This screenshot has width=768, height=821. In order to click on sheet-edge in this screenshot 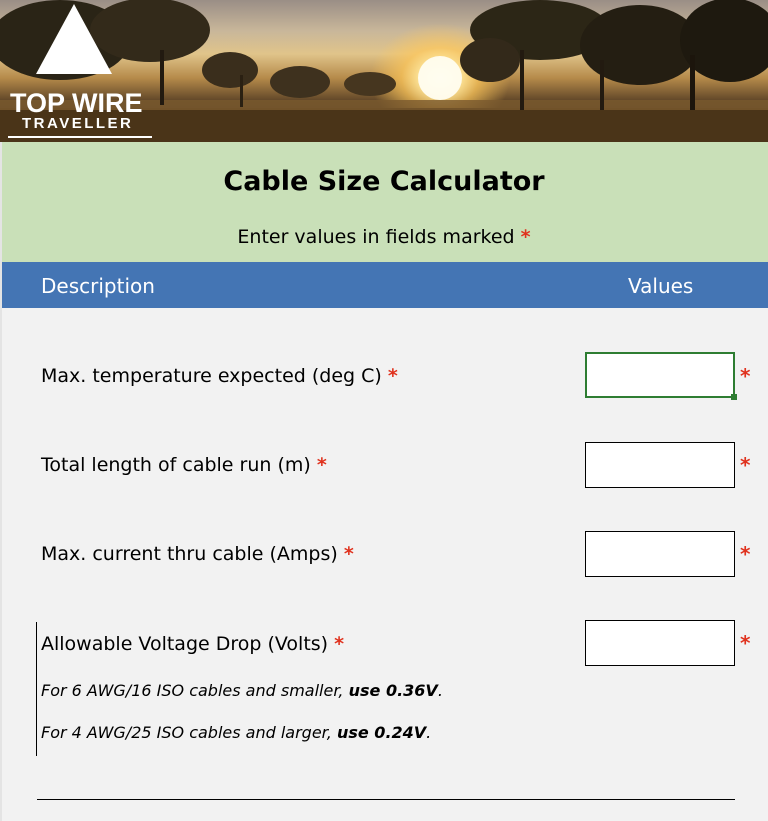, I will do `click(1, 481)`.